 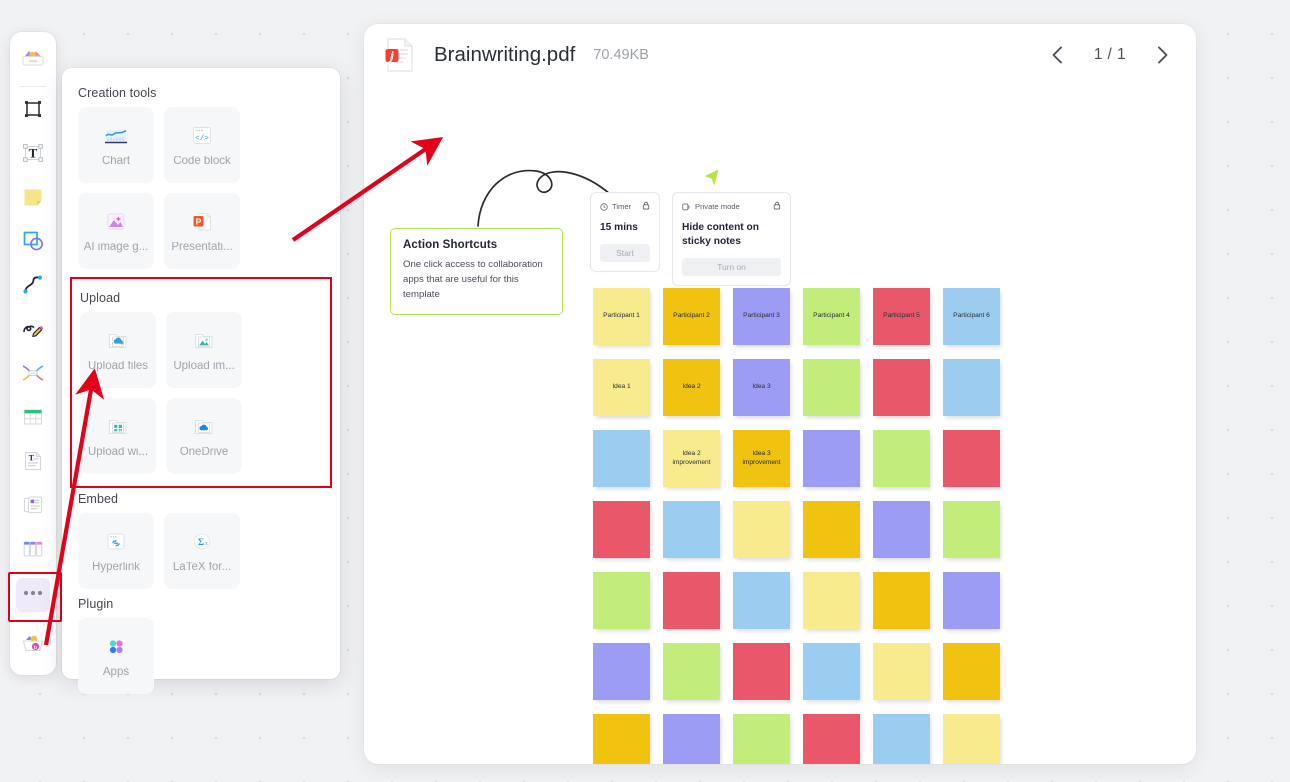 I want to click on sidebar-item-sticky-note, so click(x=33, y=199).